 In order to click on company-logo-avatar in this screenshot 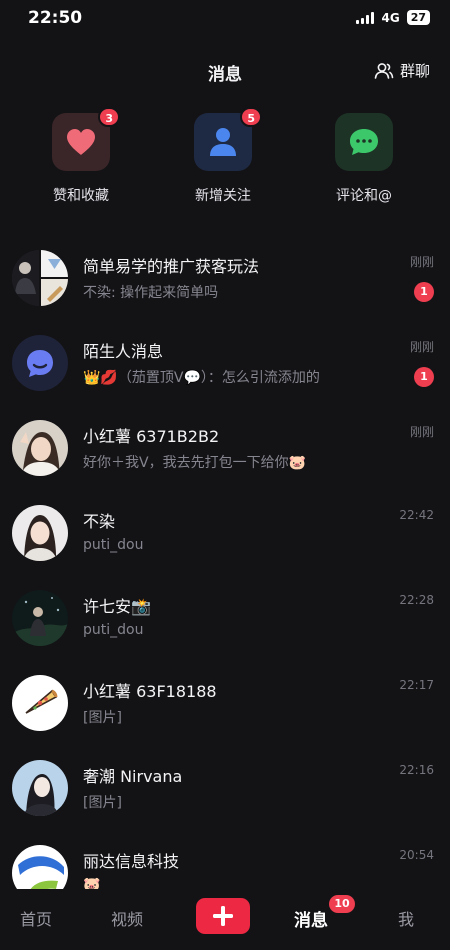, I will do `click(40, 867)`.